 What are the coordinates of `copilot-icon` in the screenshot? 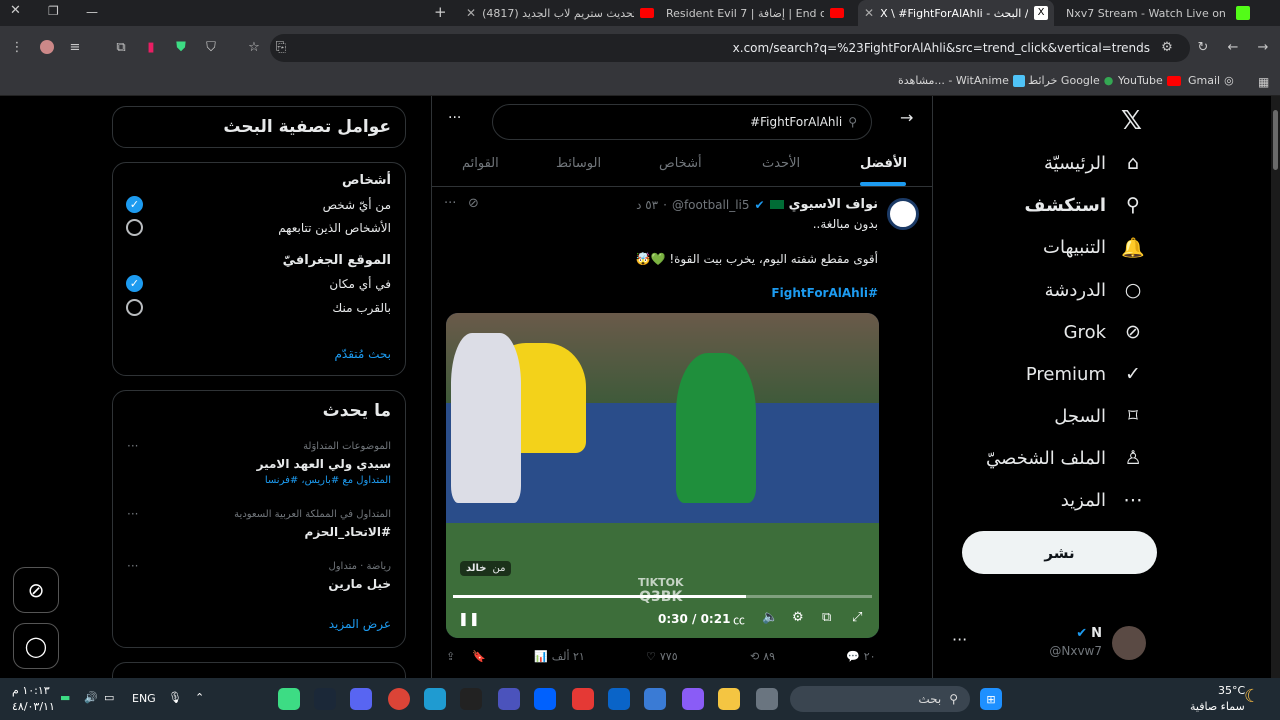 It's located at (693, 699).